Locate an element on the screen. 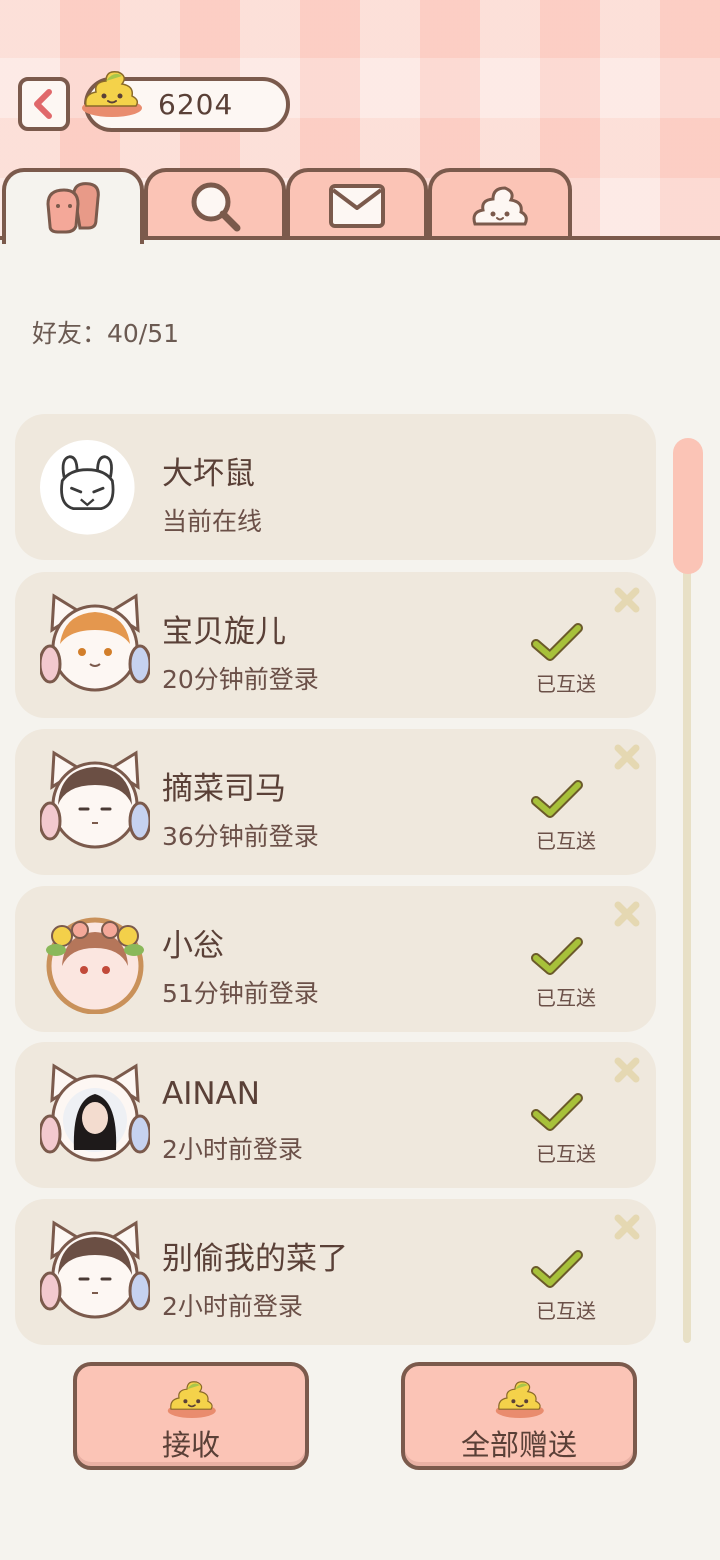 Image resolution: width=720 pixels, height=1560 pixels. friend-card: 别偷我的菜了 2小时前登录 已互送 is located at coordinates (335, 1272).